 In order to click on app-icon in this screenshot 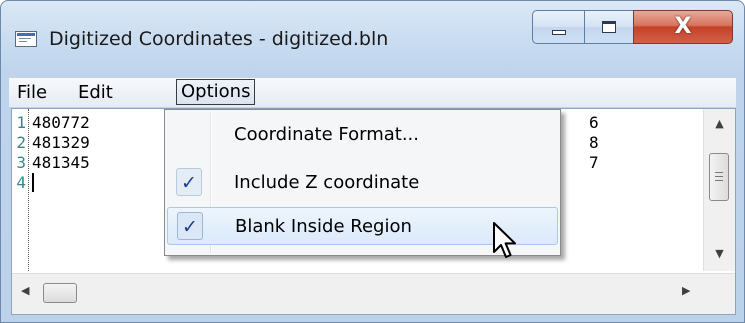, I will do `click(26, 39)`.